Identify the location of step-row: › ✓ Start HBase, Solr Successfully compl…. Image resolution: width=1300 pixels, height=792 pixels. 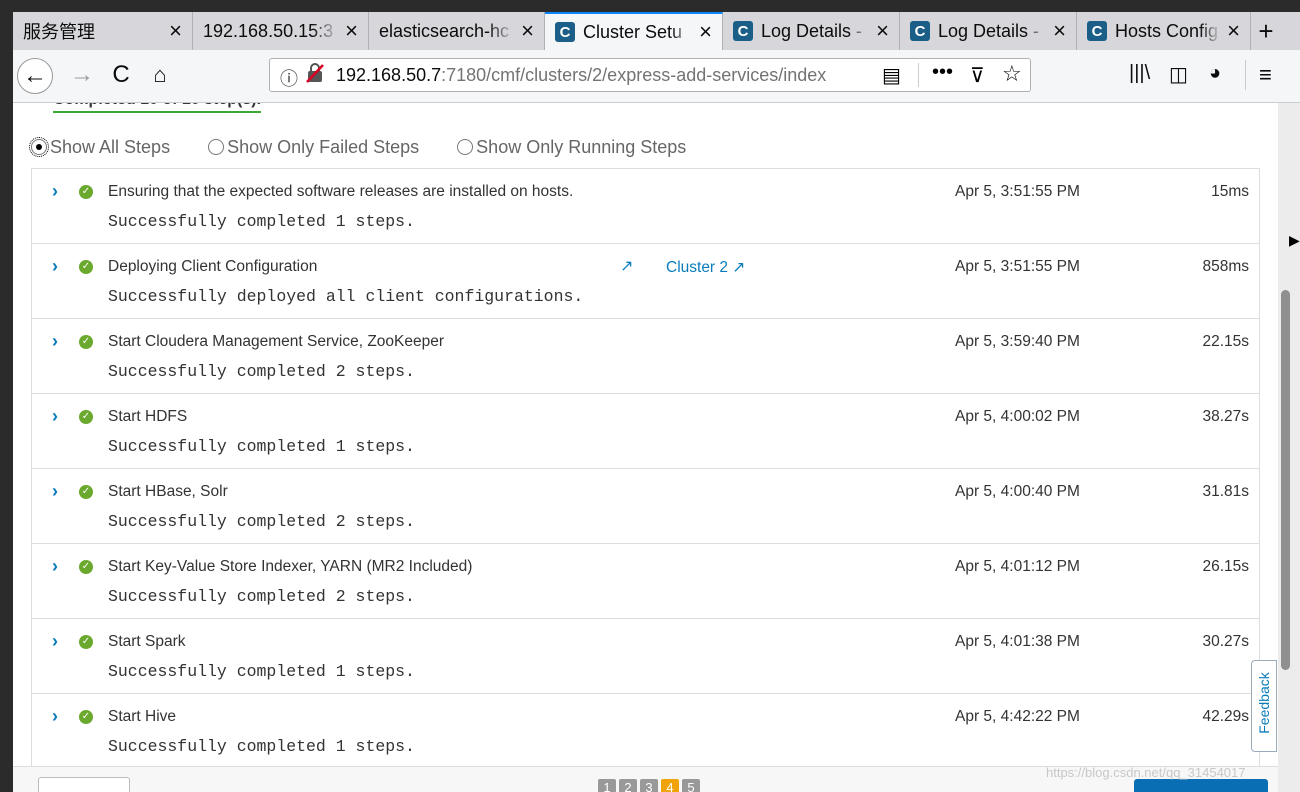
(645, 506).